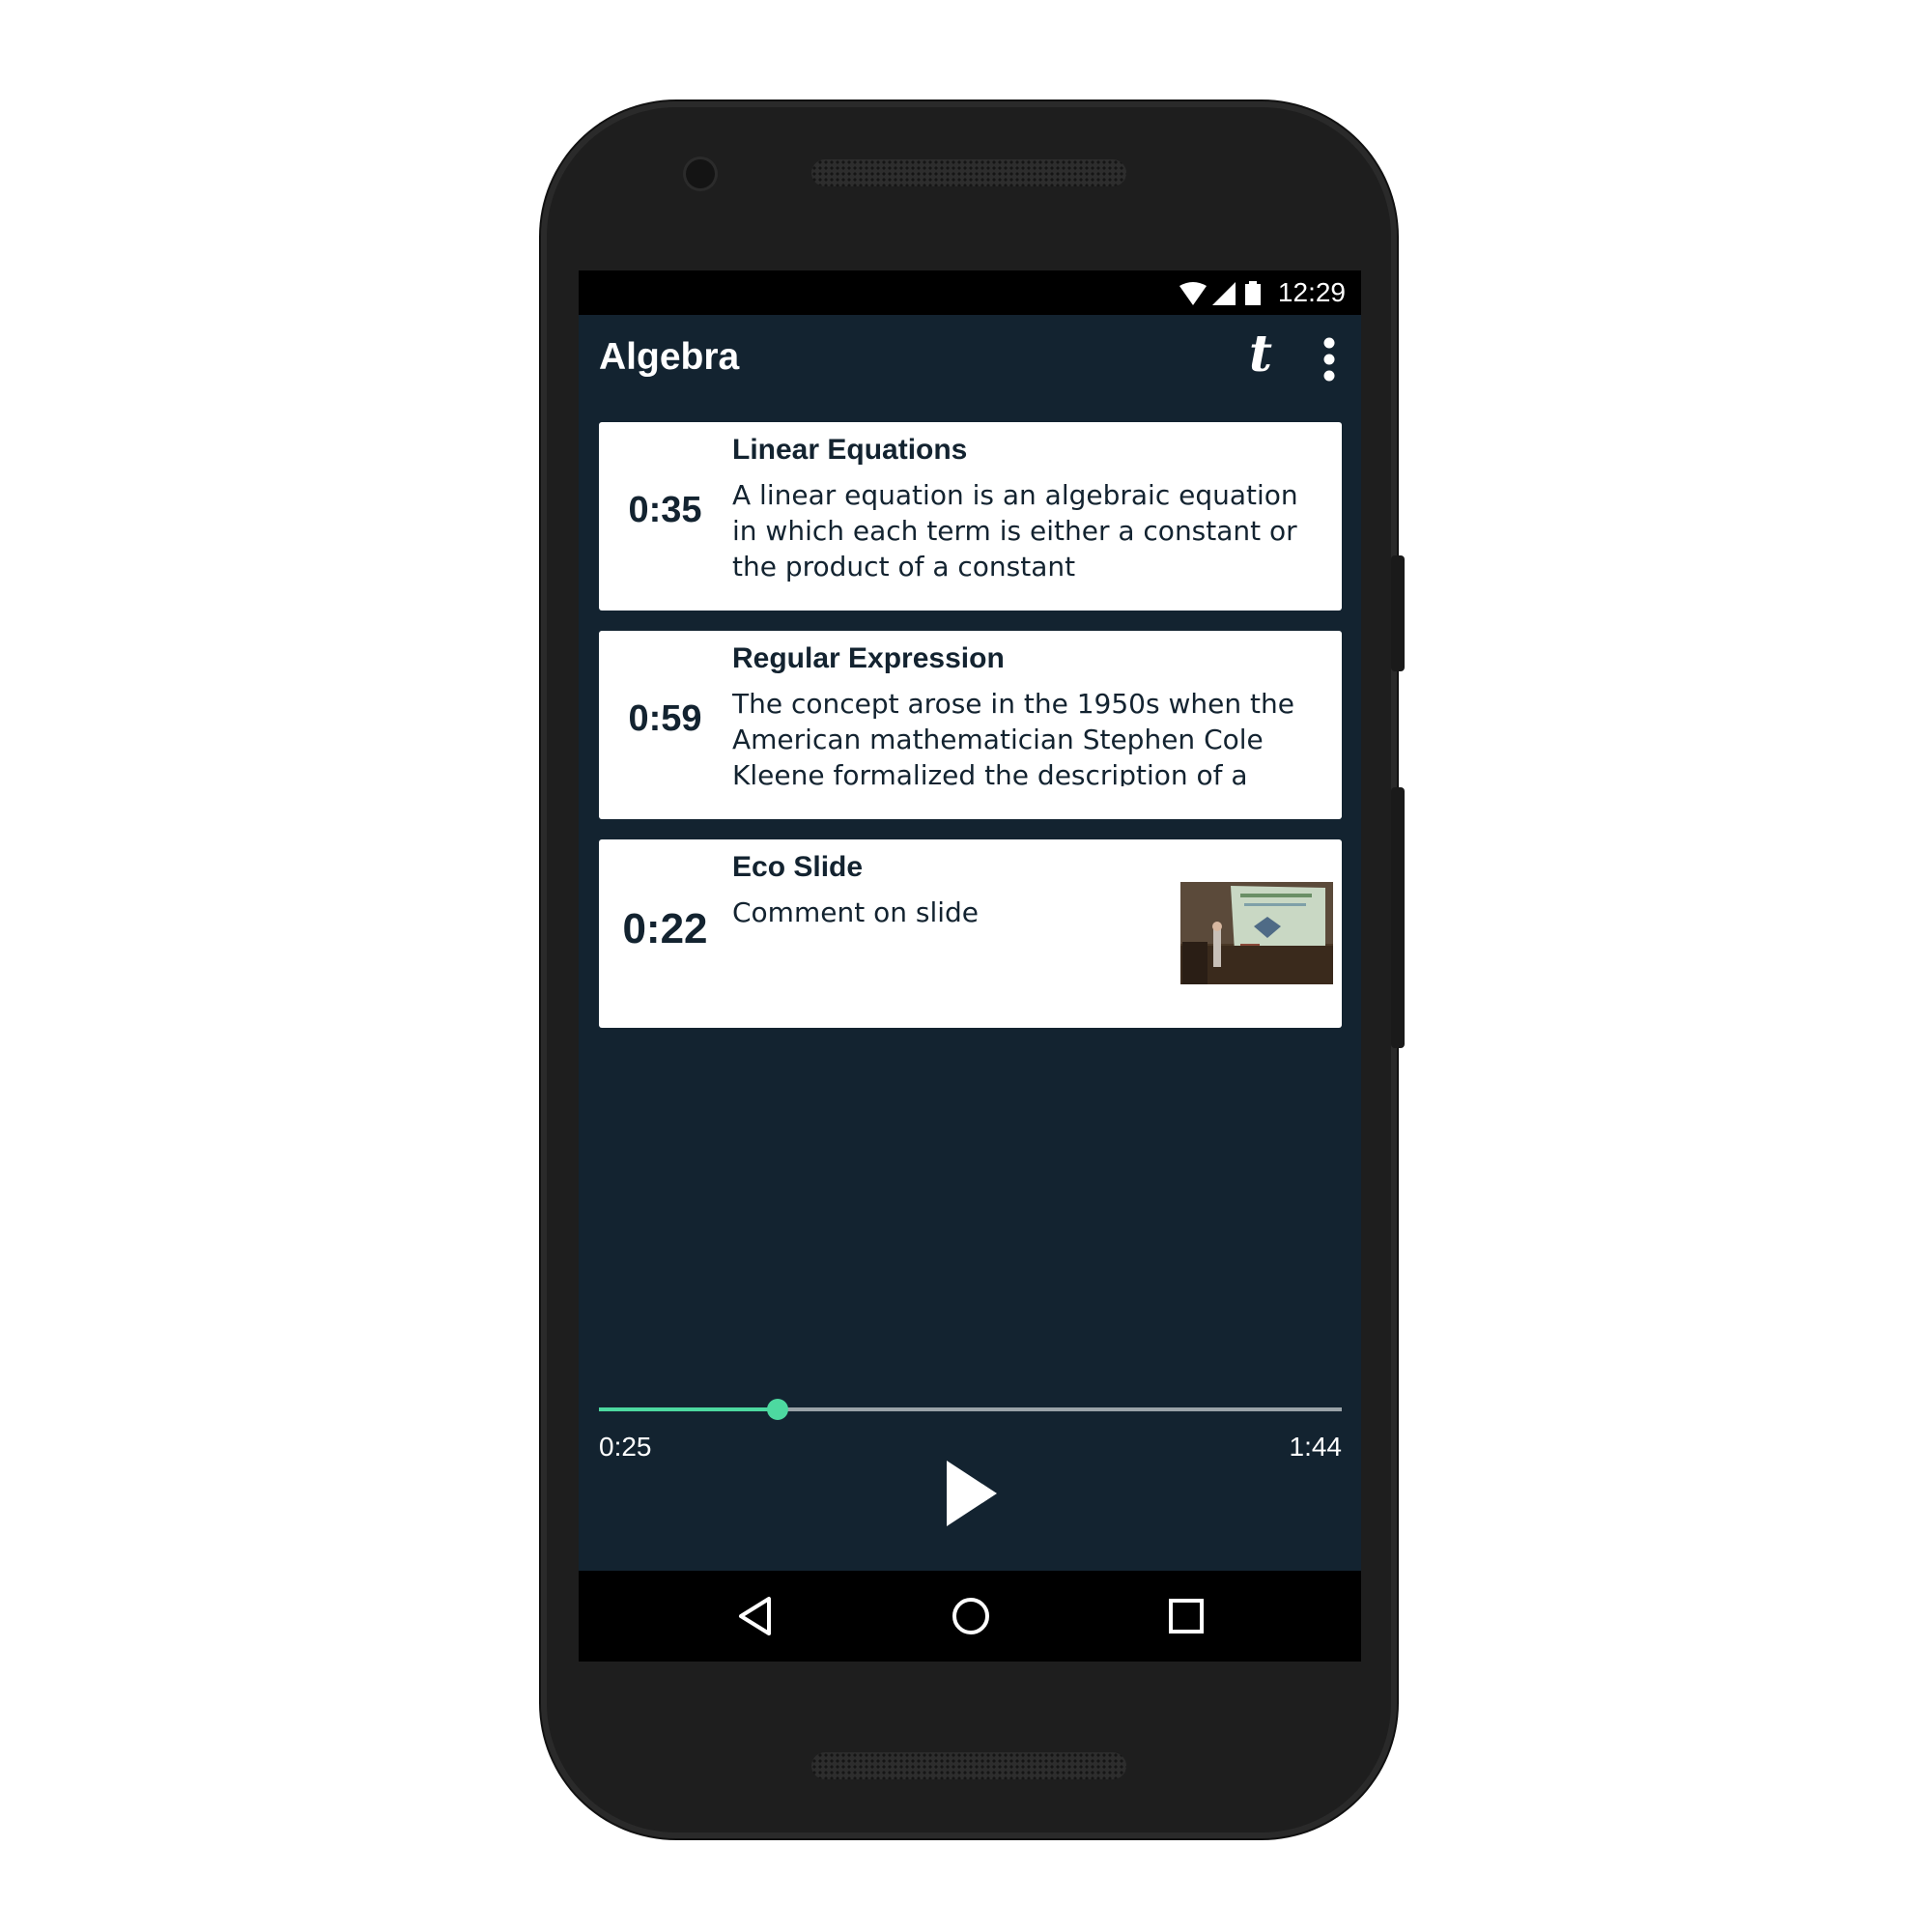 Image resolution: width=1932 pixels, height=1932 pixels. What do you see at coordinates (665, 928) in the screenshot?
I see `card-timestamp: 0:22` at bounding box center [665, 928].